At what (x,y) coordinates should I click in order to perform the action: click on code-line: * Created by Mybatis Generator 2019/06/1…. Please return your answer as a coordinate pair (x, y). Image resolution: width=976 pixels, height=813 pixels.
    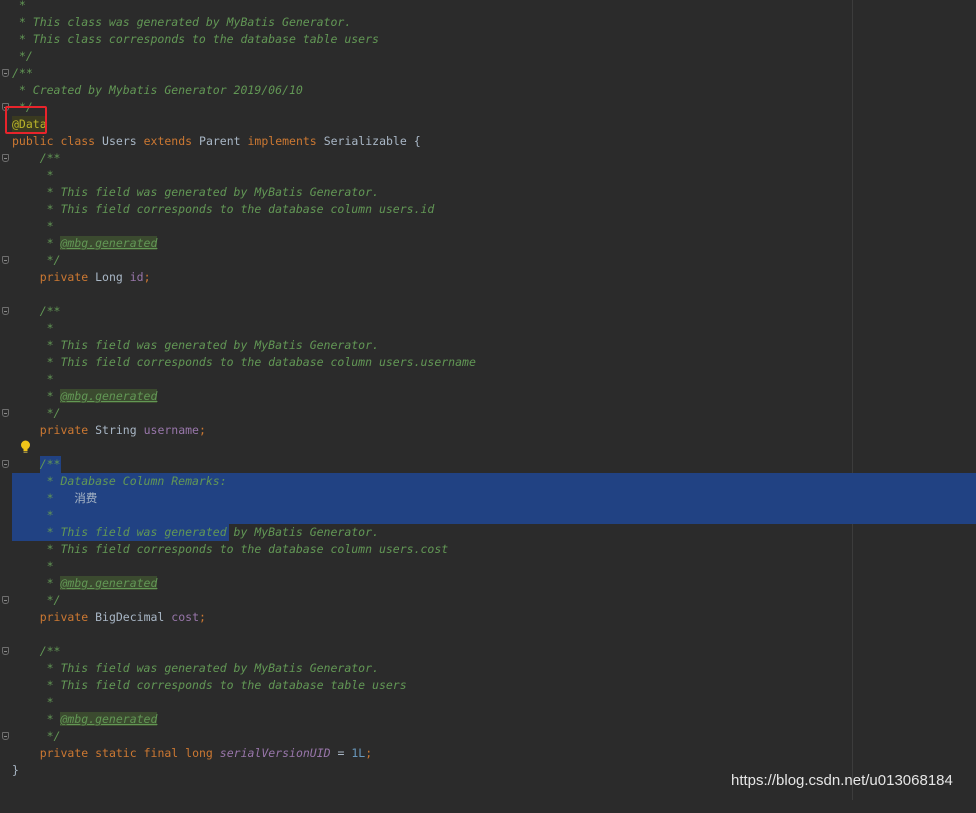
    Looking at the image, I should click on (157, 90).